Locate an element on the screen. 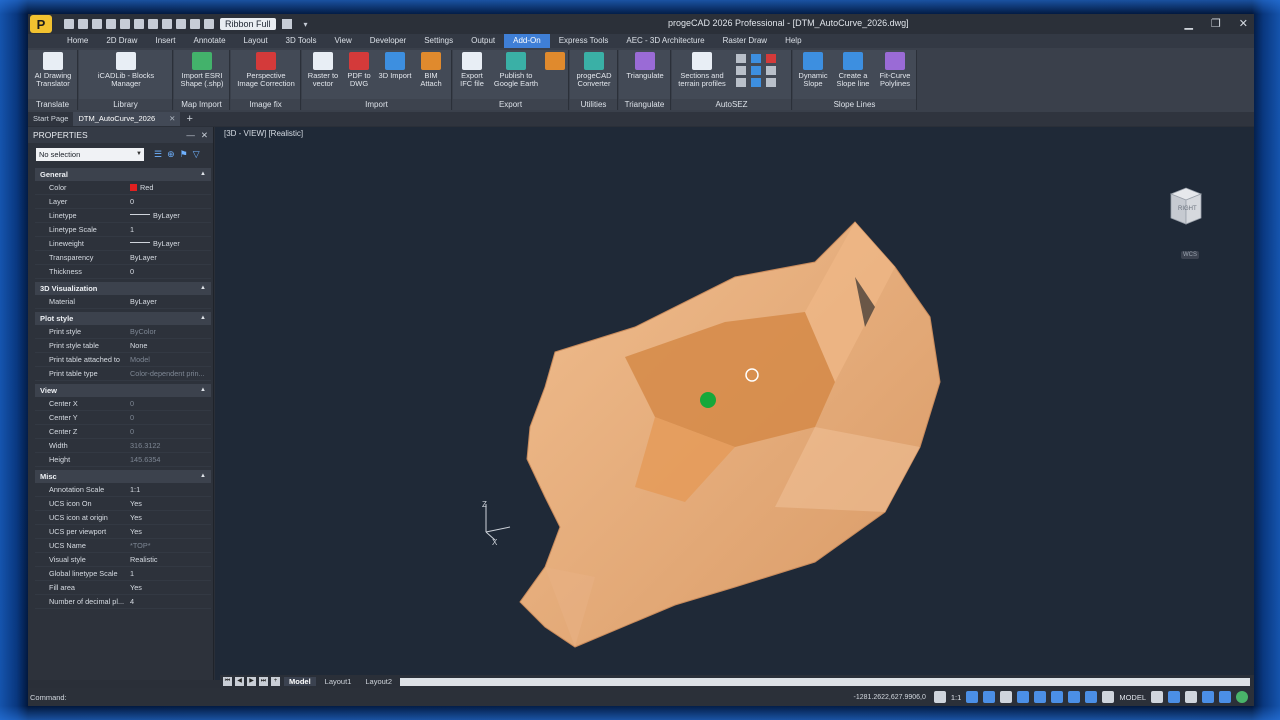 The image size is (1280, 720). prev-layout-icon: ◀ is located at coordinates (239, 681).